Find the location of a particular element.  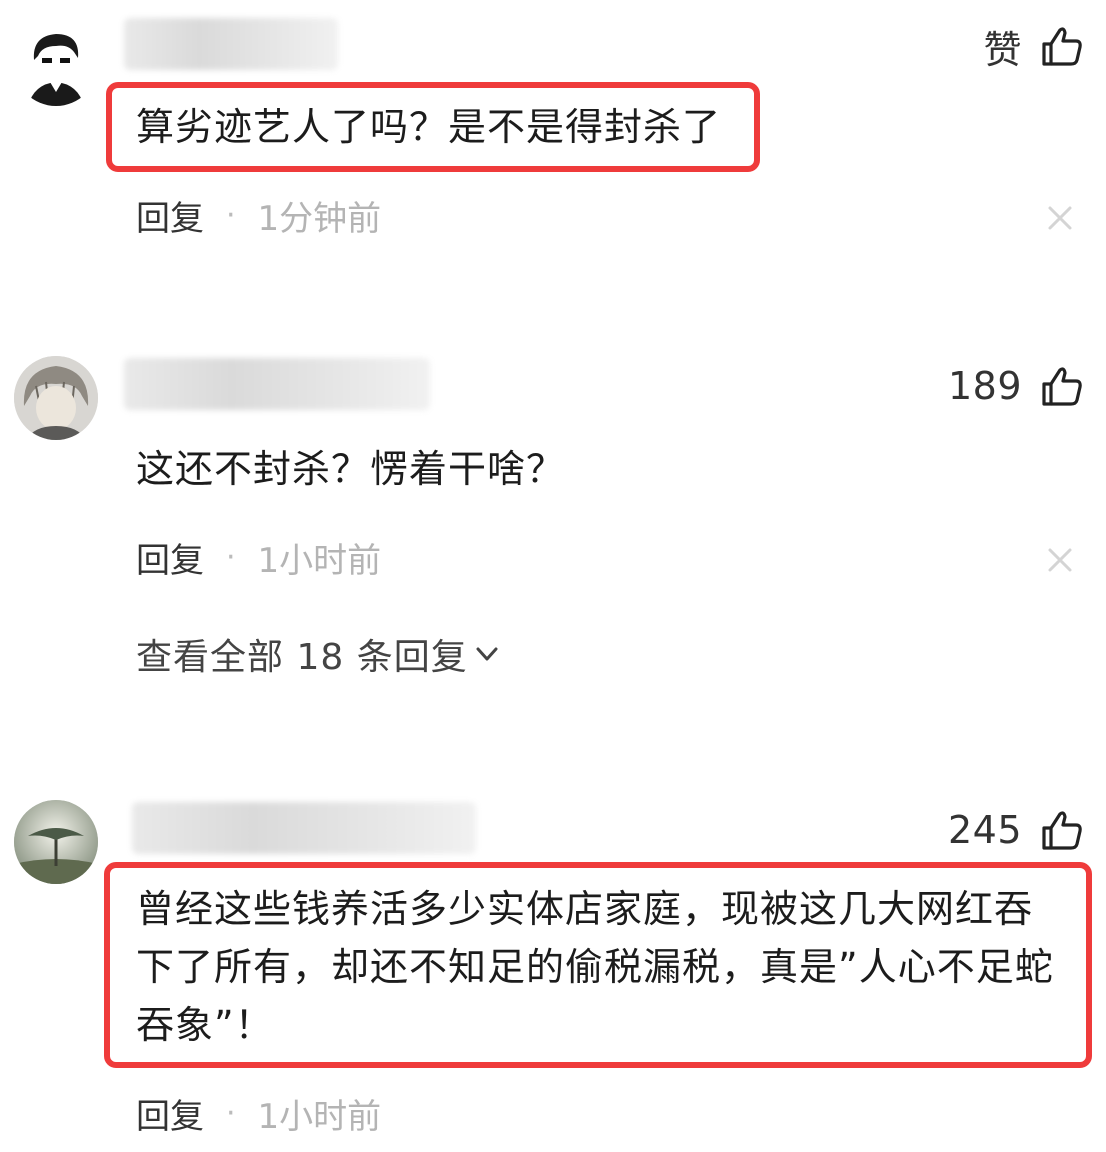

like-button: 189 is located at coordinates (1016, 386).